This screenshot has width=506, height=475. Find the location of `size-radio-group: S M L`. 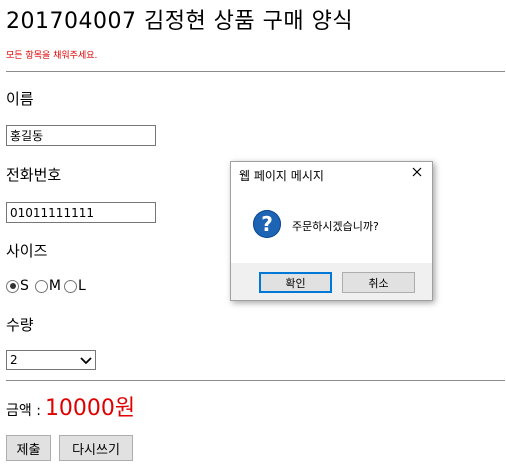

size-radio-group: S M L is located at coordinates (47, 286).